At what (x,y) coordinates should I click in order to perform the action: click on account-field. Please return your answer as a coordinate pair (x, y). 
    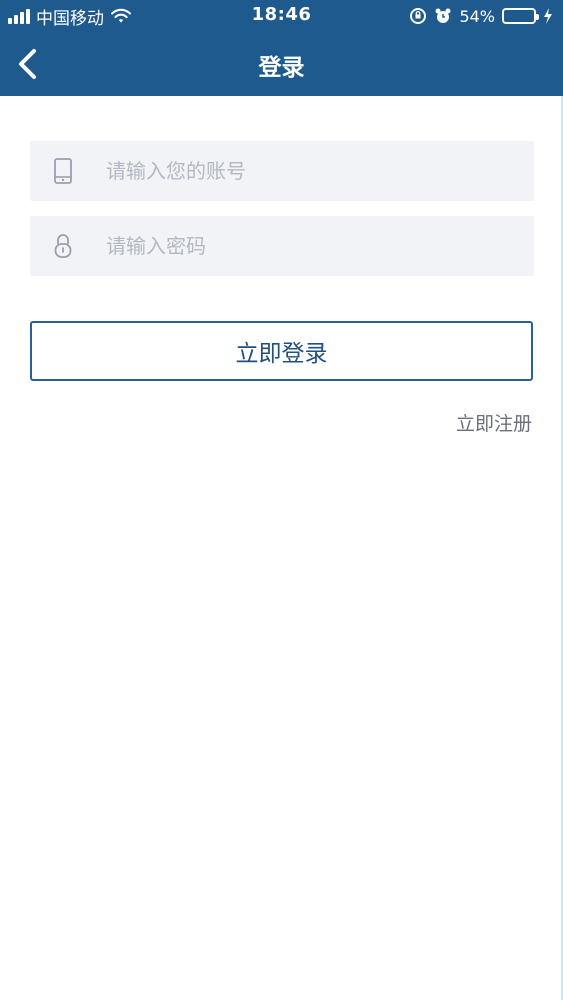
    Looking at the image, I should click on (282, 171).